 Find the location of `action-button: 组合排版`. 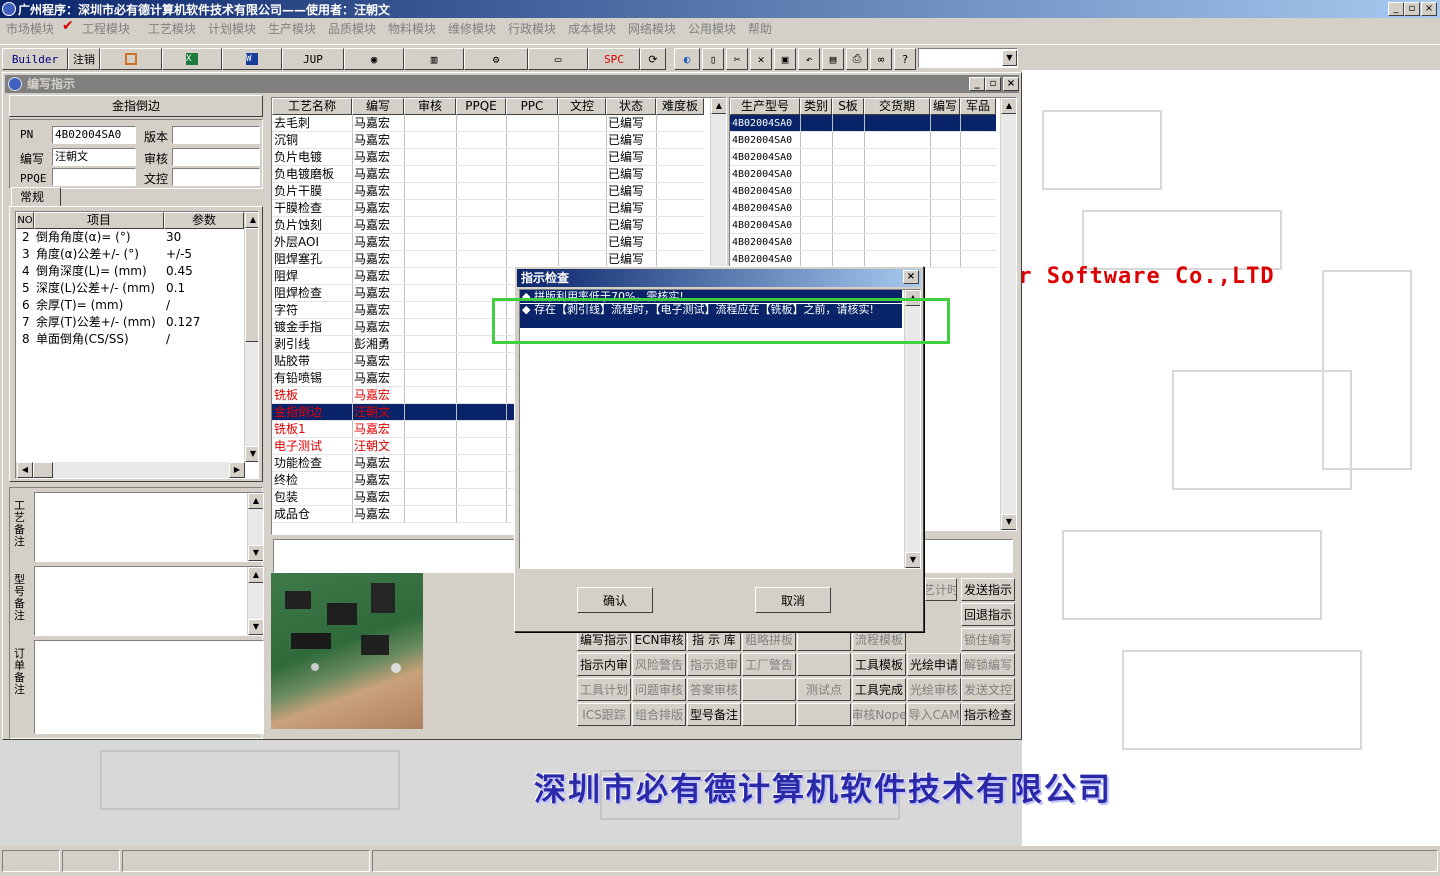

action-button: 组合排版 is located at coordinates (659, 714).